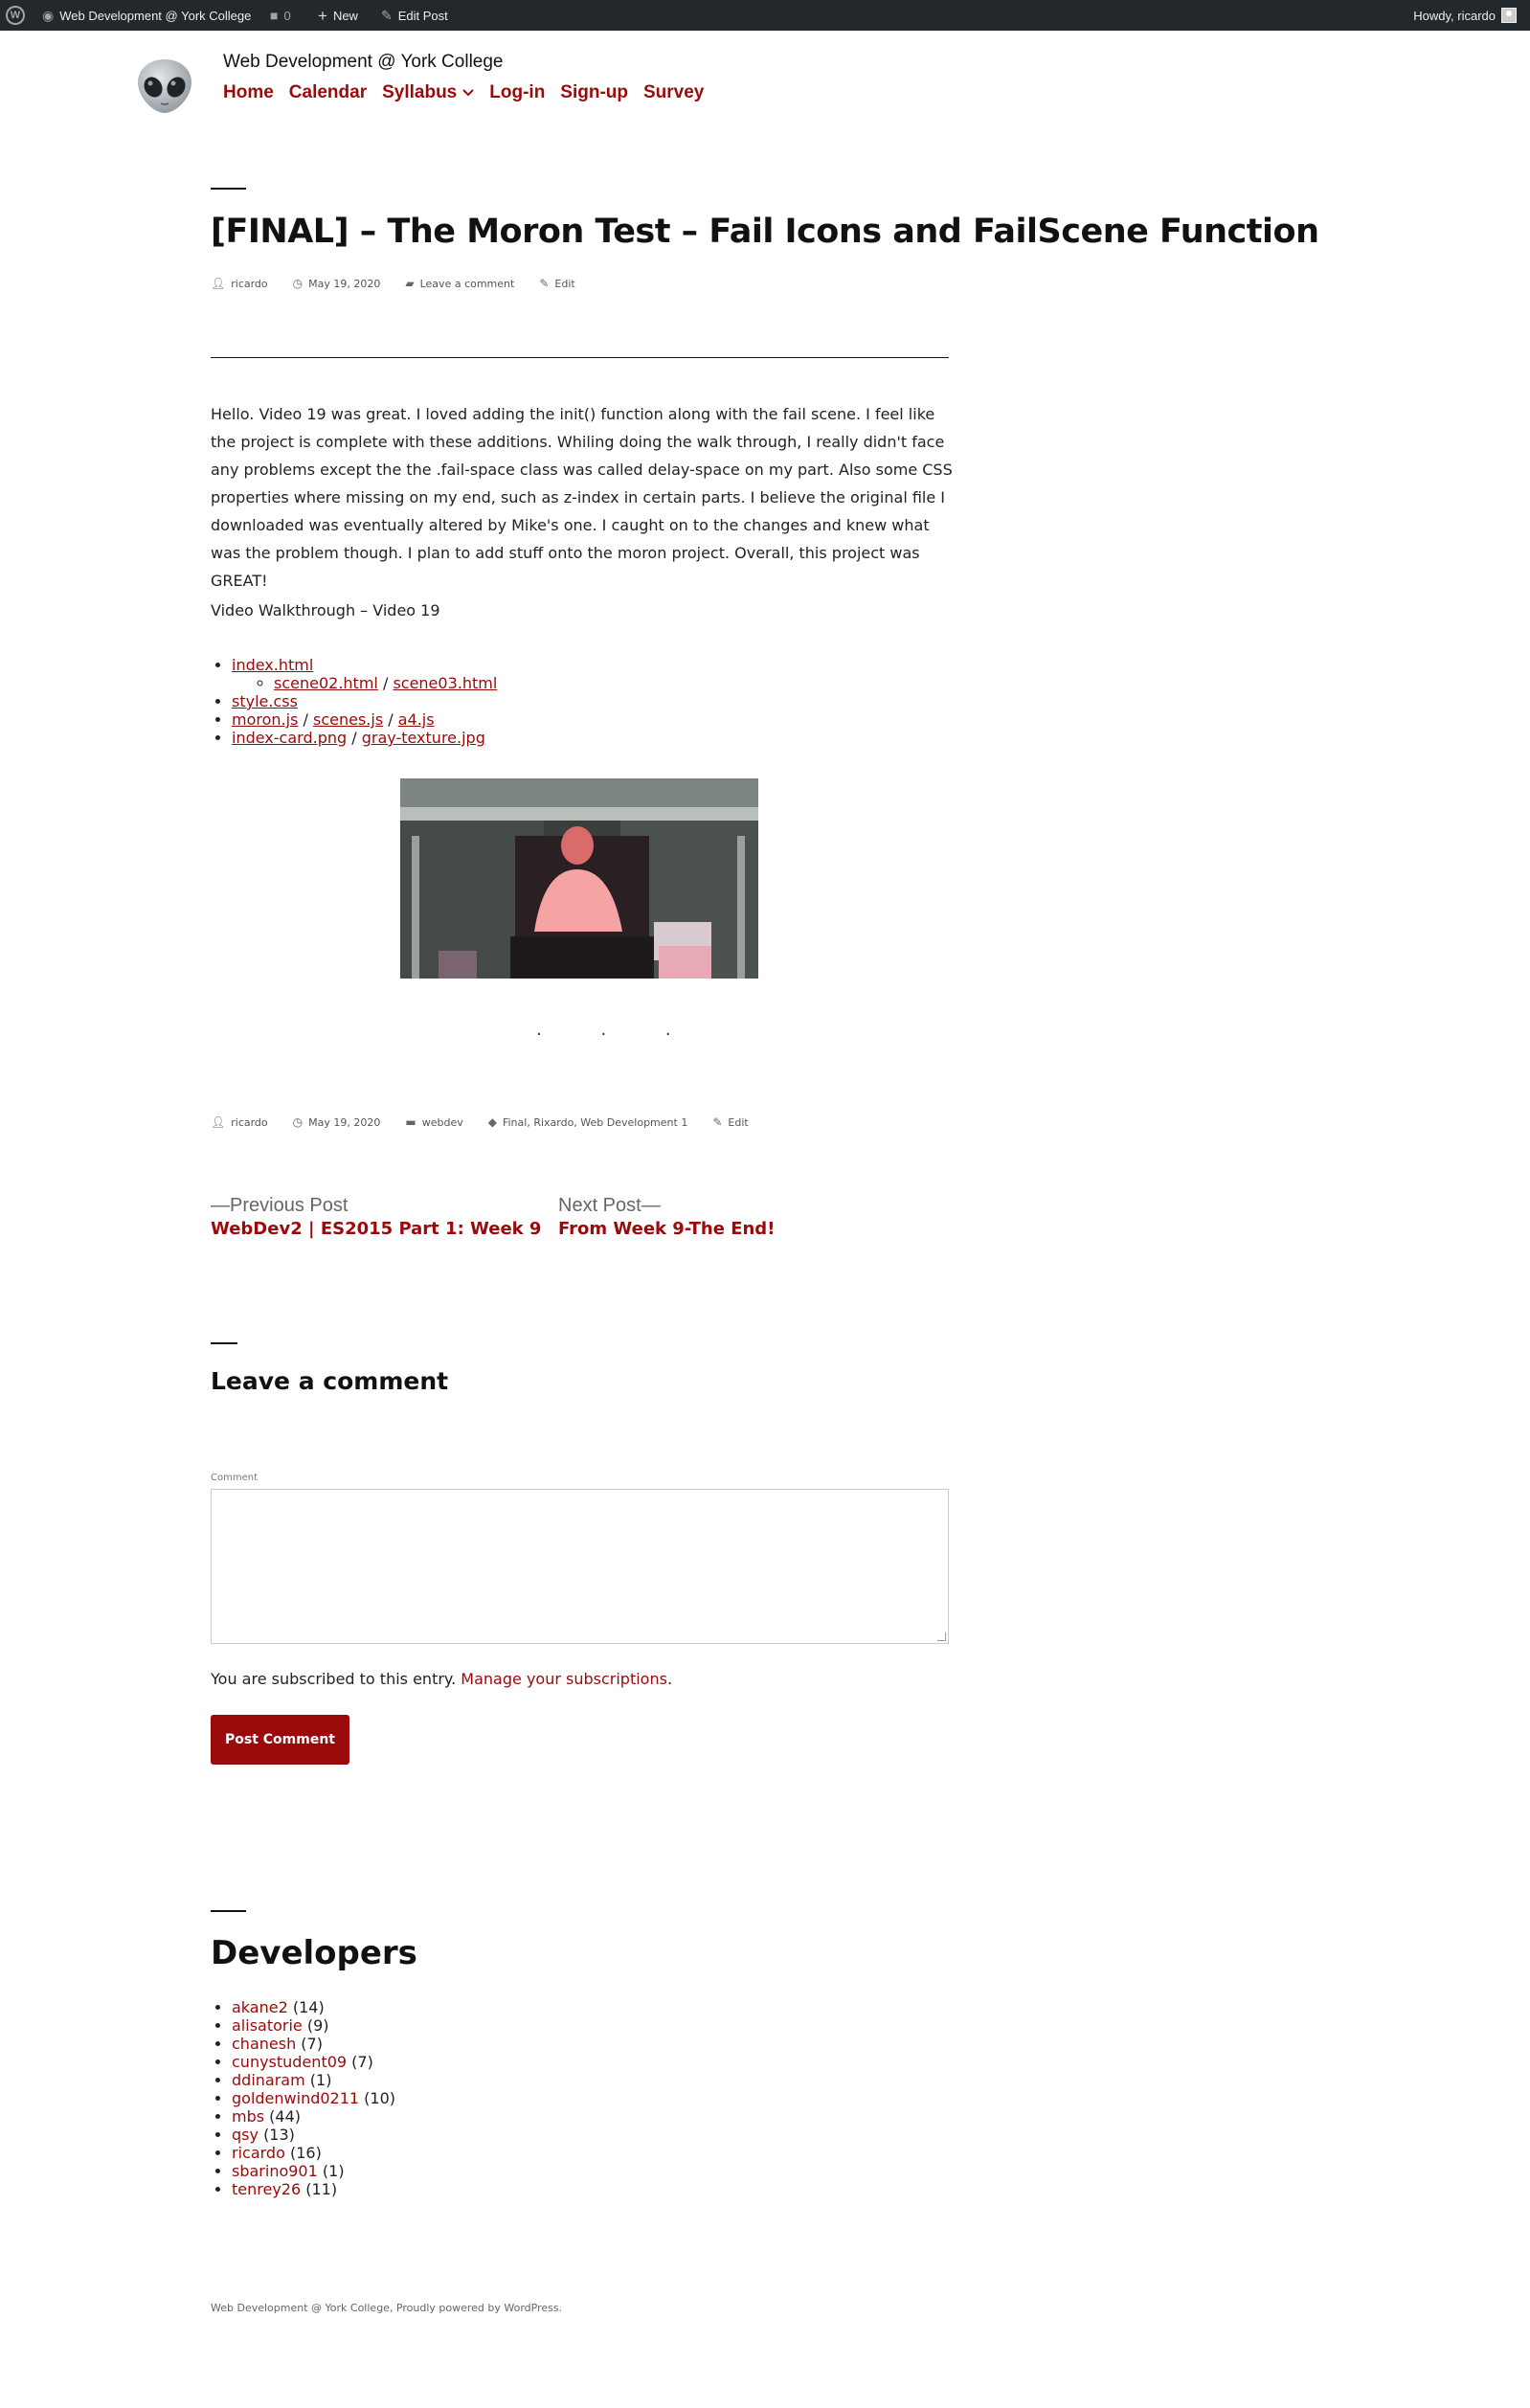 The height and width of the screenshot is (2408, 1530). I want to click on meta-tags: ◆ Final, Rixardo, Web Development 1, so click(588, 1122).